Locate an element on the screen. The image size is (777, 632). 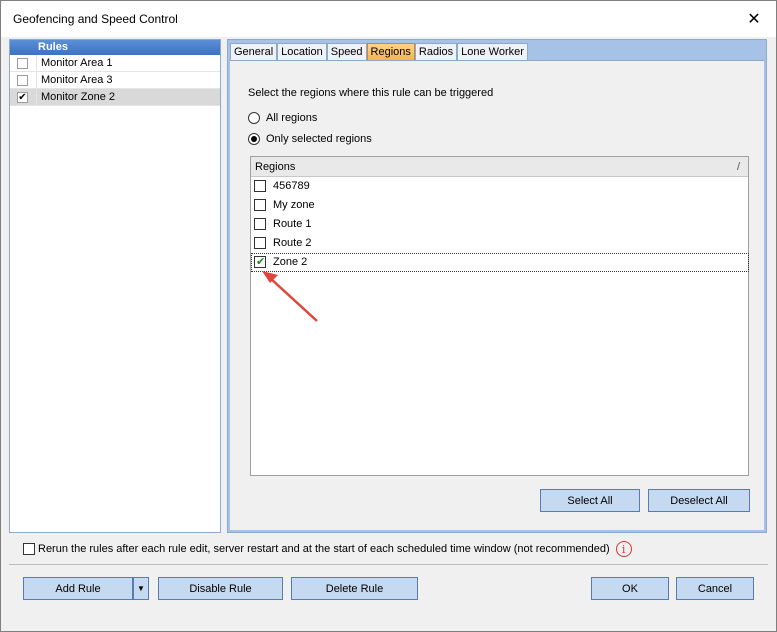
sort-icon: / is located at coordinates (738, 167).